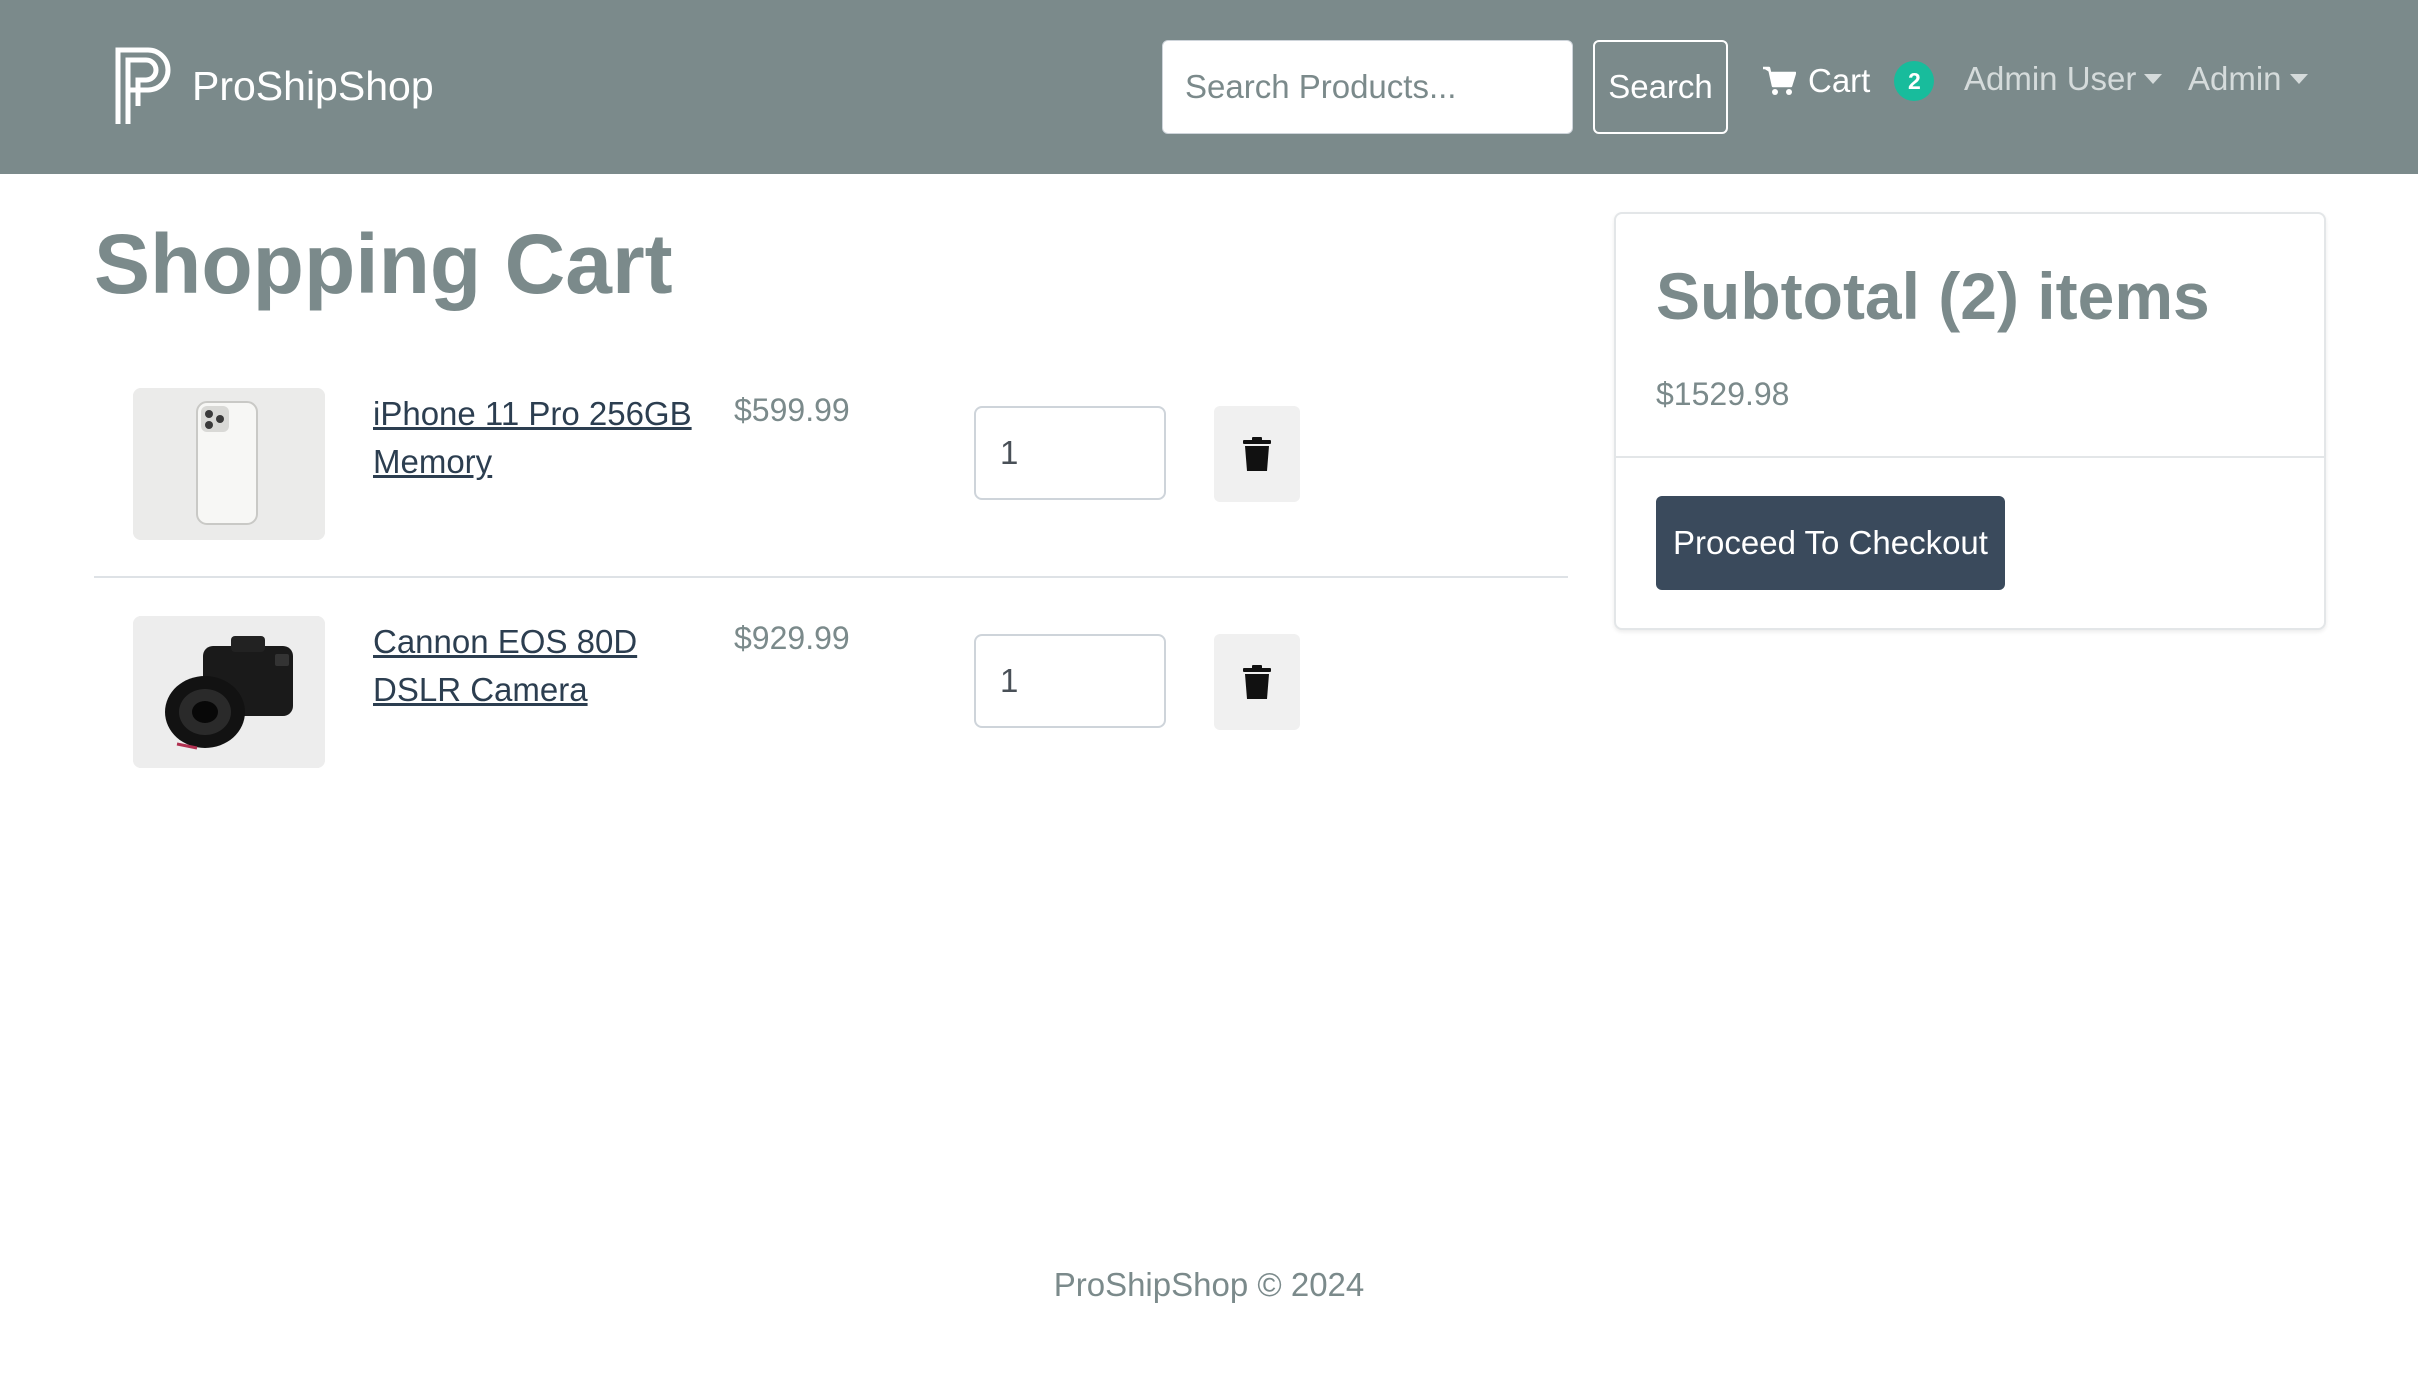  I want to click on cart-link: Cart 2, so click(1848, 81).